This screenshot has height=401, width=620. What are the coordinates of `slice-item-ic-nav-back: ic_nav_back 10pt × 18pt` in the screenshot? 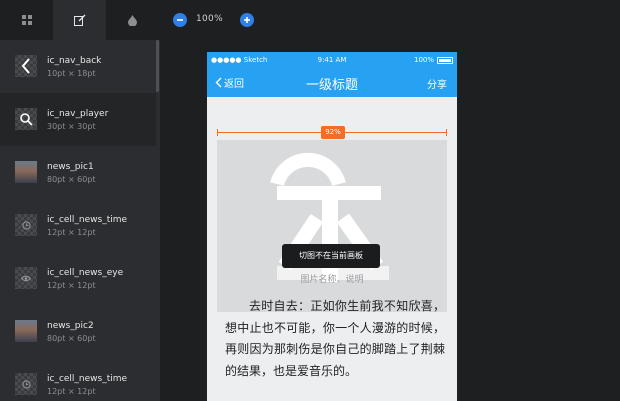 It's located at (78, 66).